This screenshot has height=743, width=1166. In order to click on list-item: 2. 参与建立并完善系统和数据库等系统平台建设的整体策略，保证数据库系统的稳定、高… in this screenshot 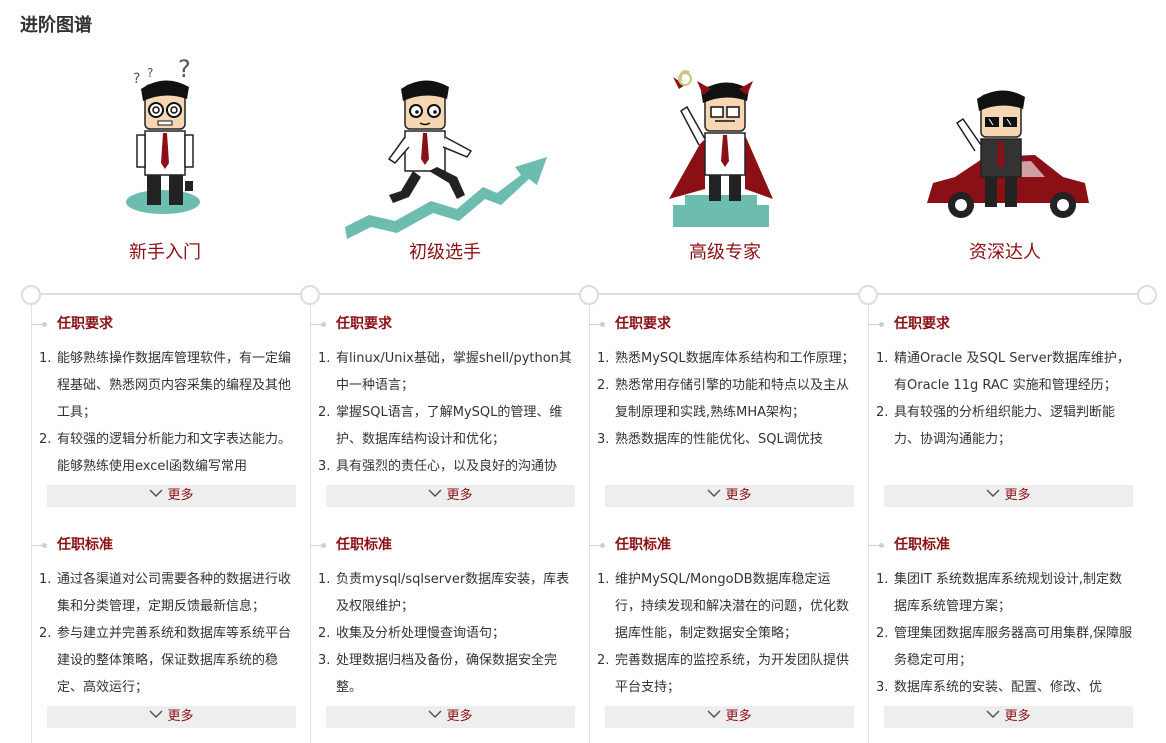, I will do `click(168, 658)`.